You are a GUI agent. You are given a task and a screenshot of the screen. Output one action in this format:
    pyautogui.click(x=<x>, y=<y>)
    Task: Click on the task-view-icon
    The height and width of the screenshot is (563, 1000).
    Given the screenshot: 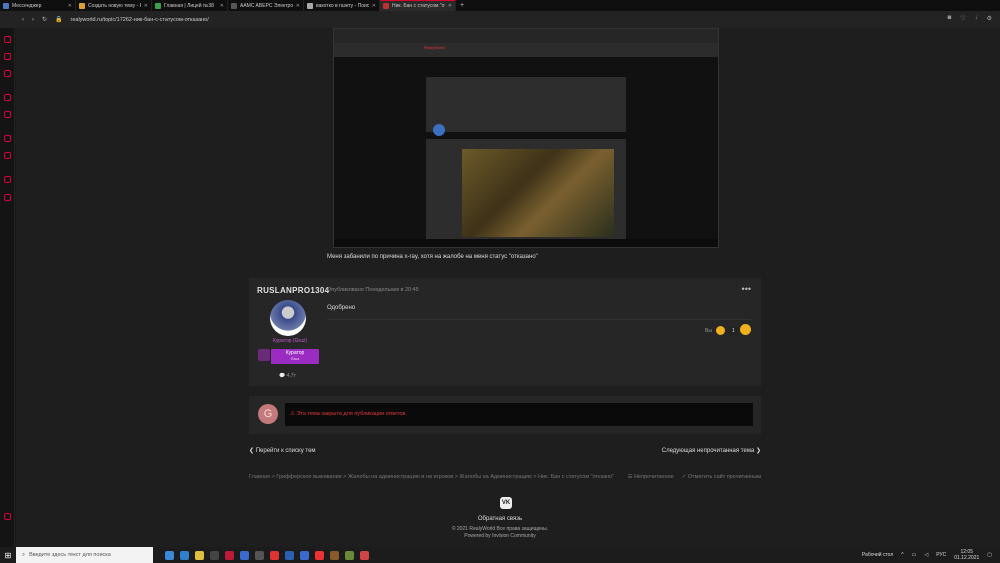 What is the action you would take?
    pyautogui.click(x=169, y=555)
    